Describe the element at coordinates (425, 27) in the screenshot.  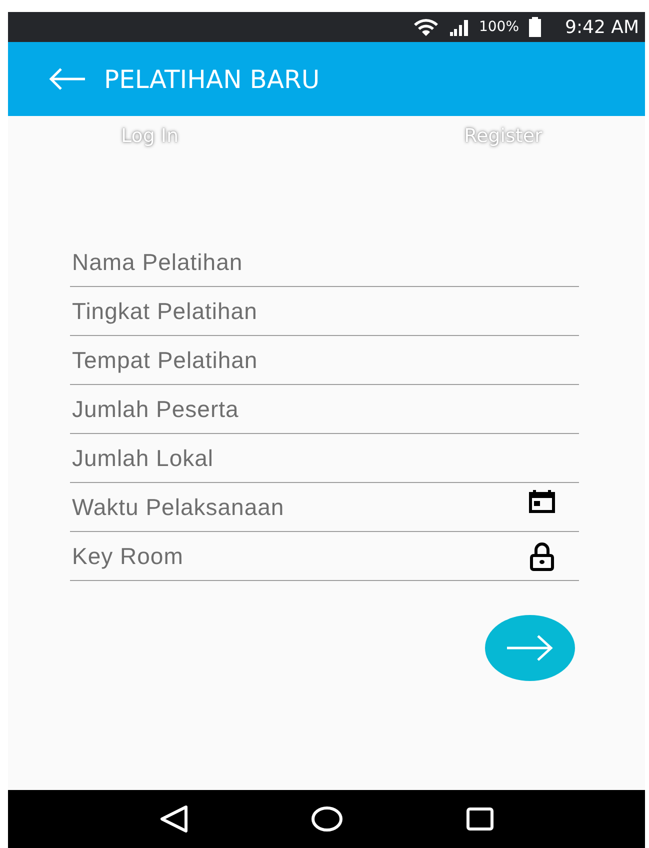
I see `wifi-icon` at that location.